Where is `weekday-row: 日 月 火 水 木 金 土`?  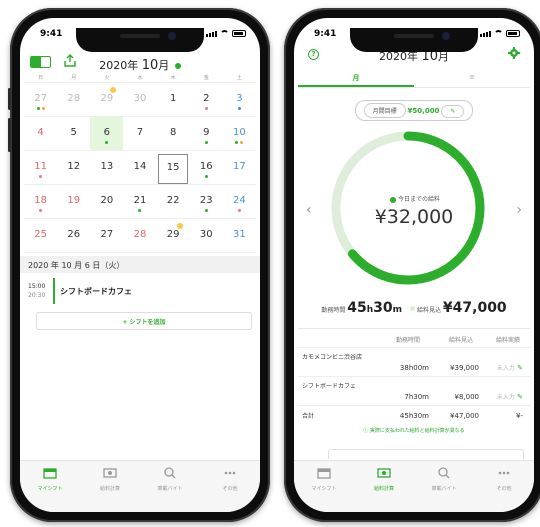
weekday-row: 日 月 火 水 木 金 土 is located at coordinates (140, 78).